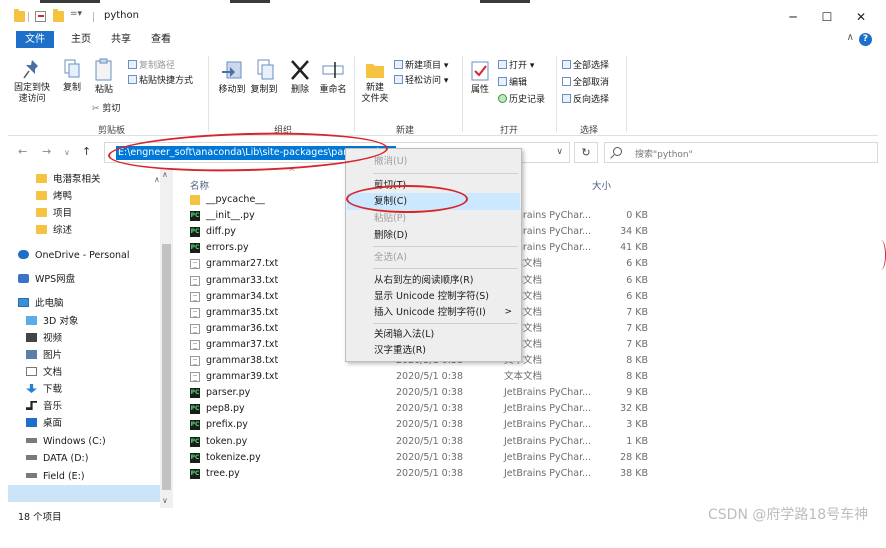 This screenshot has width=886, height=548. Describe the element at coordinates (31, 93) in the screenshot. I see `pin-label: 固定到快 速访问` at that location.